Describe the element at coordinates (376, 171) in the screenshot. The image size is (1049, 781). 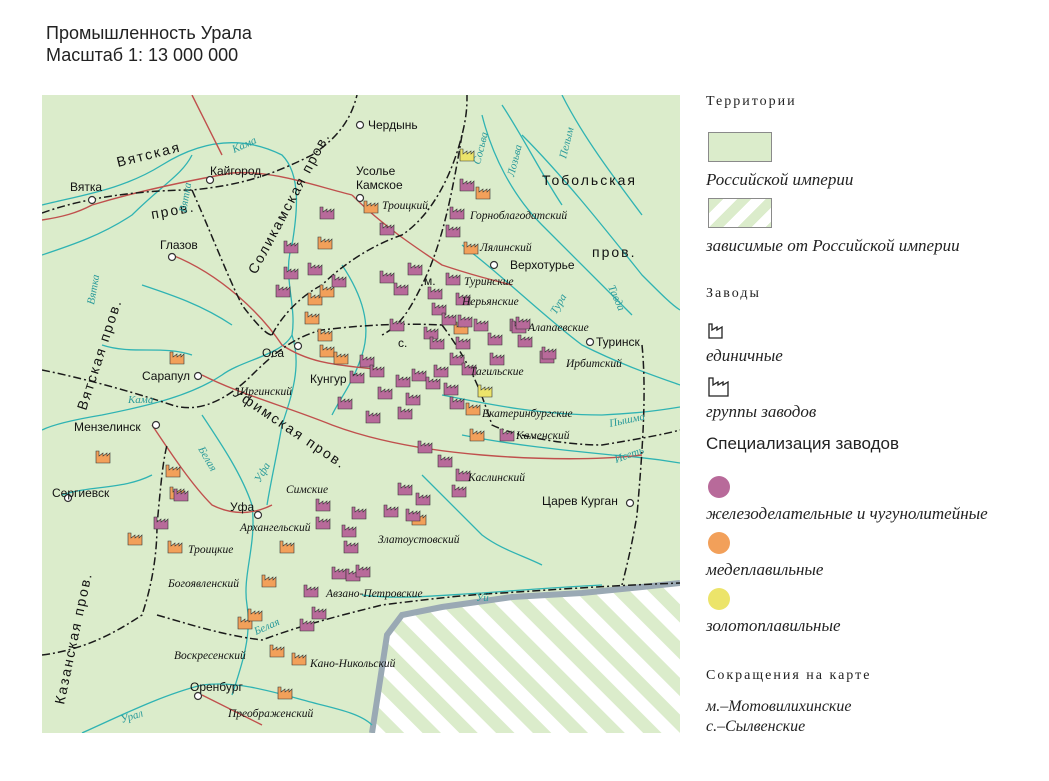
I see `label-usolye: Усолье` at that location.